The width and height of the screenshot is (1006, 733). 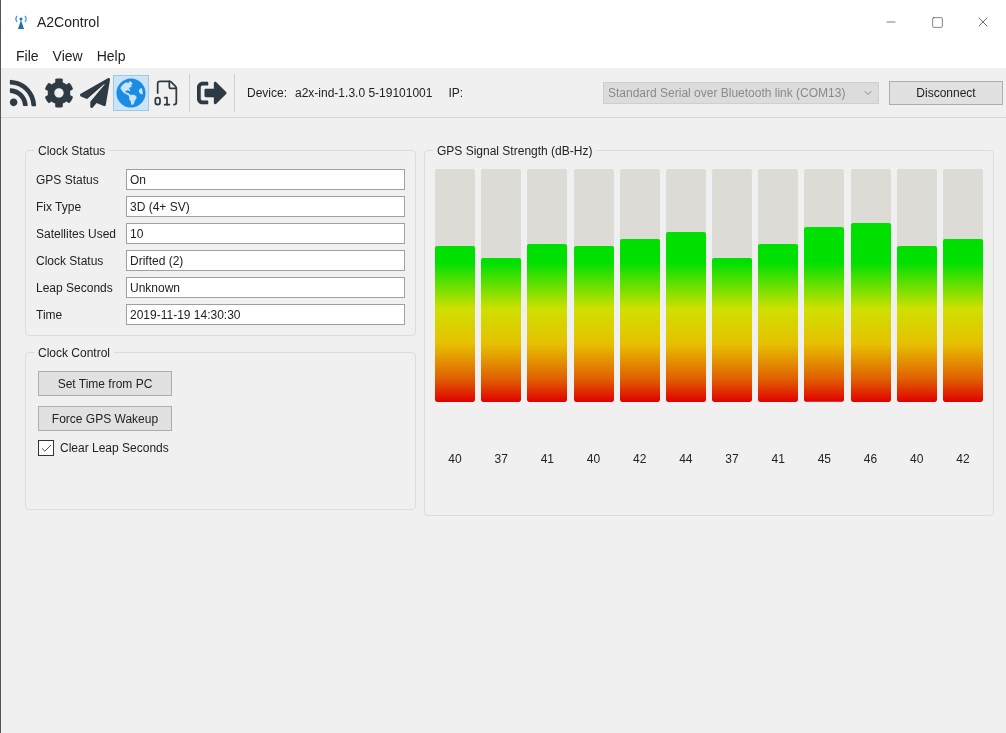 I want to click on field-label: Leap Seconds, so click(x=75, y=288).